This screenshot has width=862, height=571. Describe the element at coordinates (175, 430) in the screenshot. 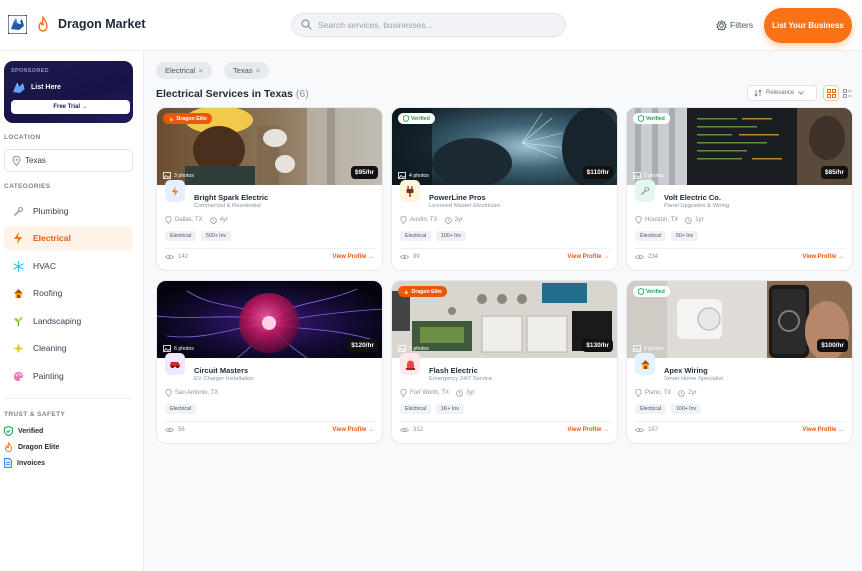

I see `view-count: 56` at that location.